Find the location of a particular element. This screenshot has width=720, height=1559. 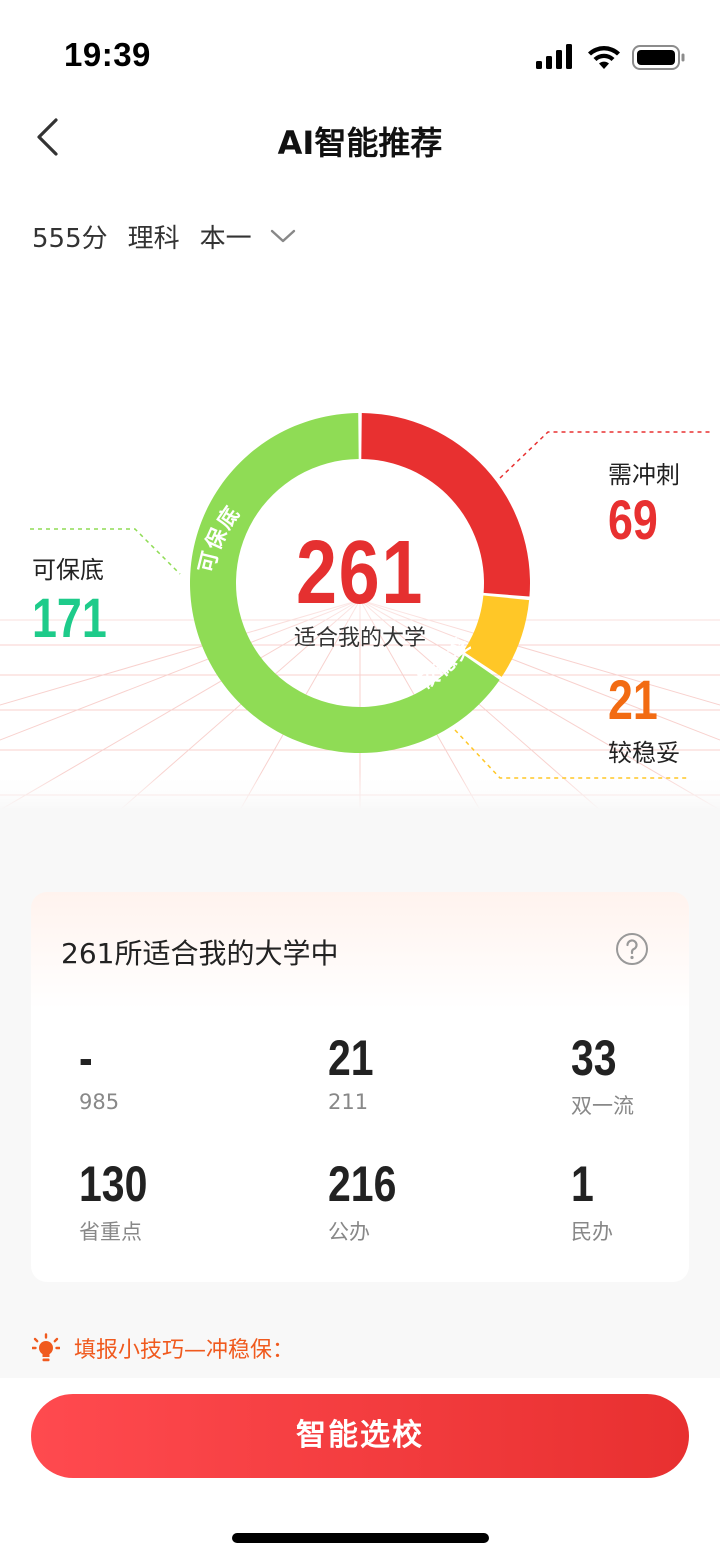

stat-211: 21 211 is located at coordinates (356, 1073).